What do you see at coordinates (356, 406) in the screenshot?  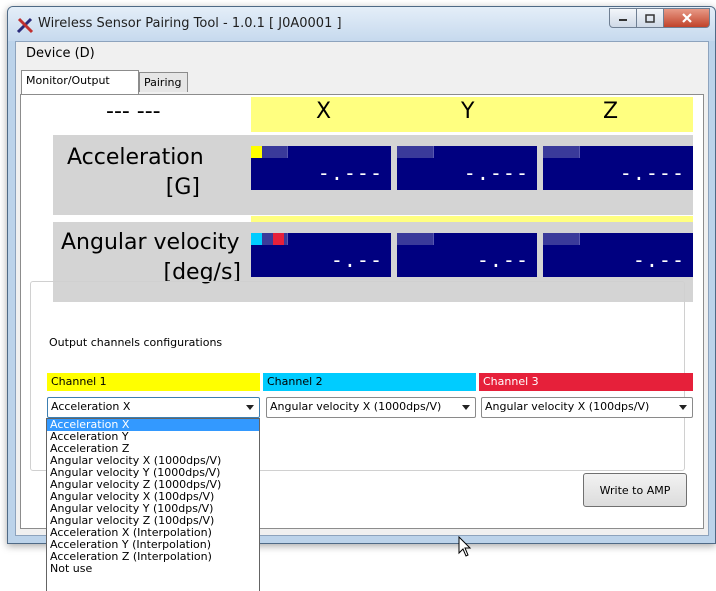 I see `channel2-select-value: Angular velocity X (1000dps/V)` at bounding box center [356, 406].